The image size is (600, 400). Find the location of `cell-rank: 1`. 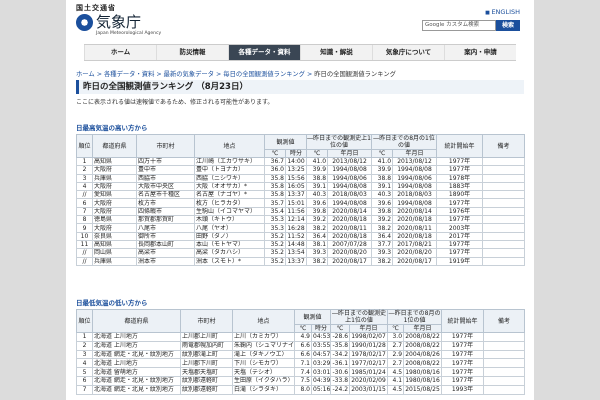

cell-rank: 1 is located at coordinates (84, 161).